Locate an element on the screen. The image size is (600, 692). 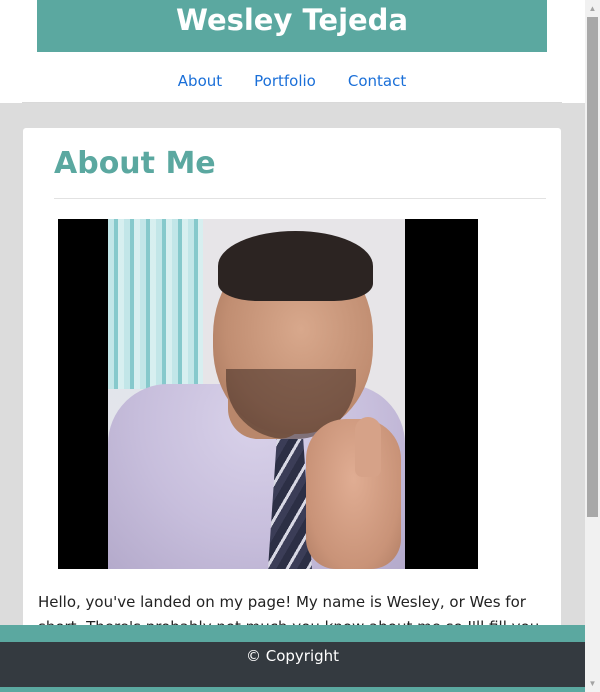
scrollbar-thumb is located at coordinates (592, 267).